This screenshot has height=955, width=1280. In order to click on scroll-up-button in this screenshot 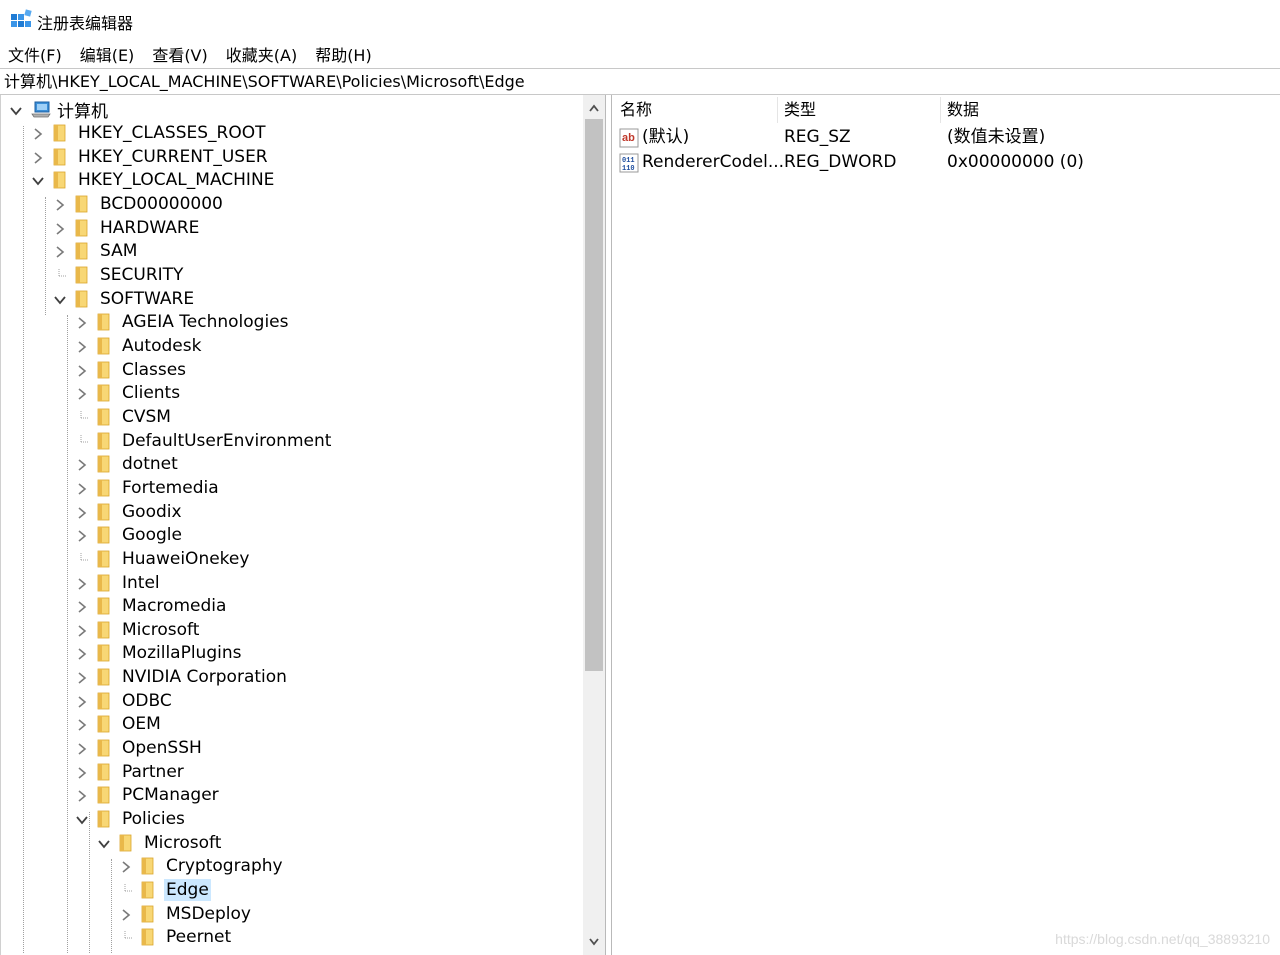, I will do `click(594, 108)`.